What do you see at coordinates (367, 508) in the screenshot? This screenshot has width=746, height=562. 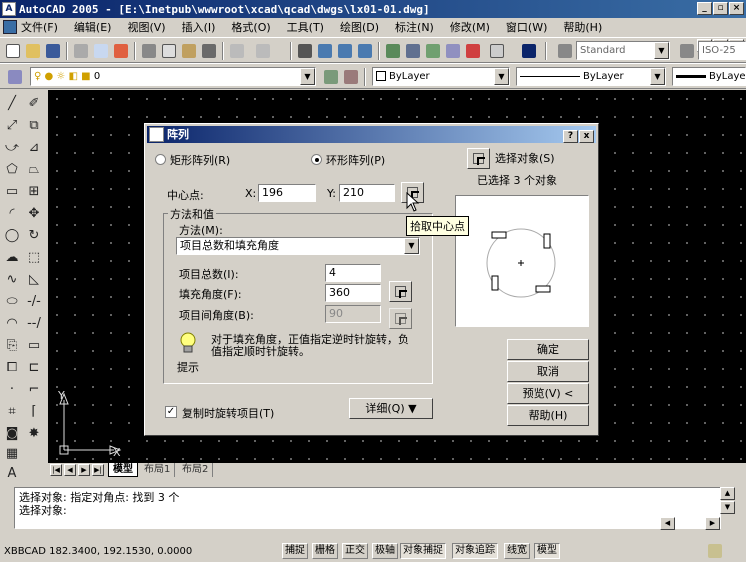 I see `command-history: 选择对象: 指定对角点: 找到 3 个 选择对象:` at bounding box center [367, 508].